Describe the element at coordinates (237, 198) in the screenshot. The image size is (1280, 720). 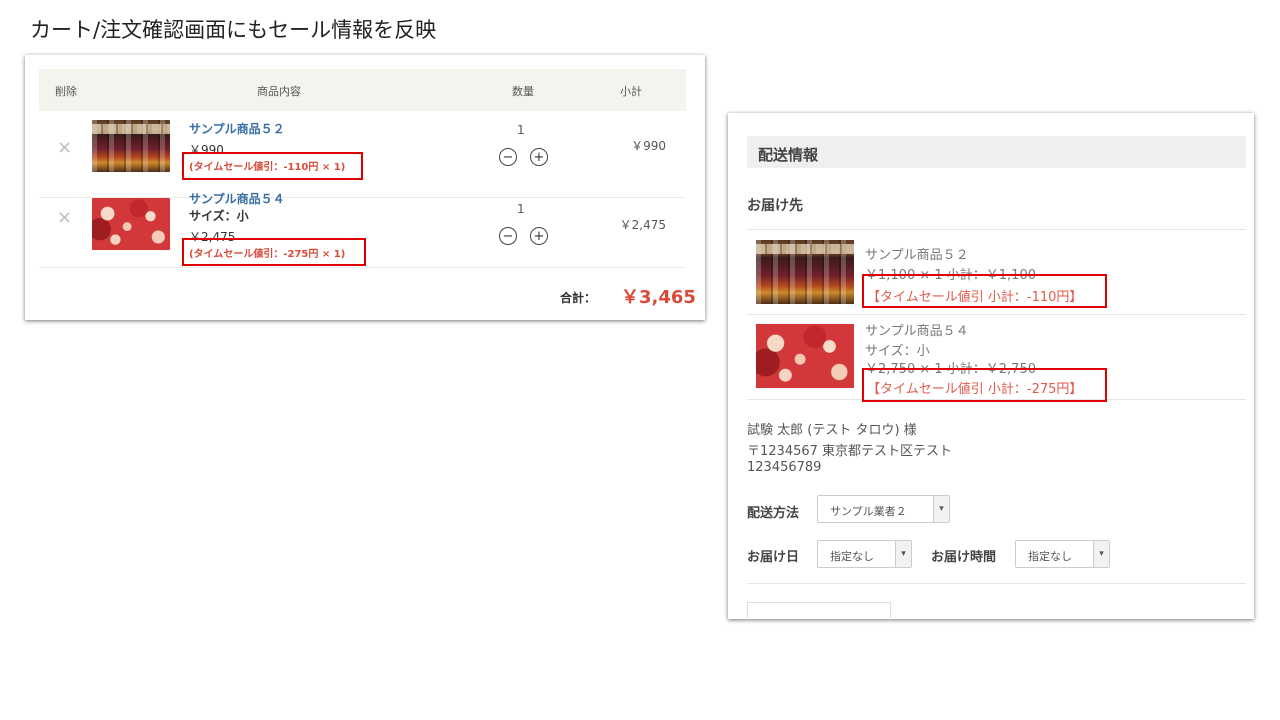
I see `product-name-link: サンプル商品５４` at that location.